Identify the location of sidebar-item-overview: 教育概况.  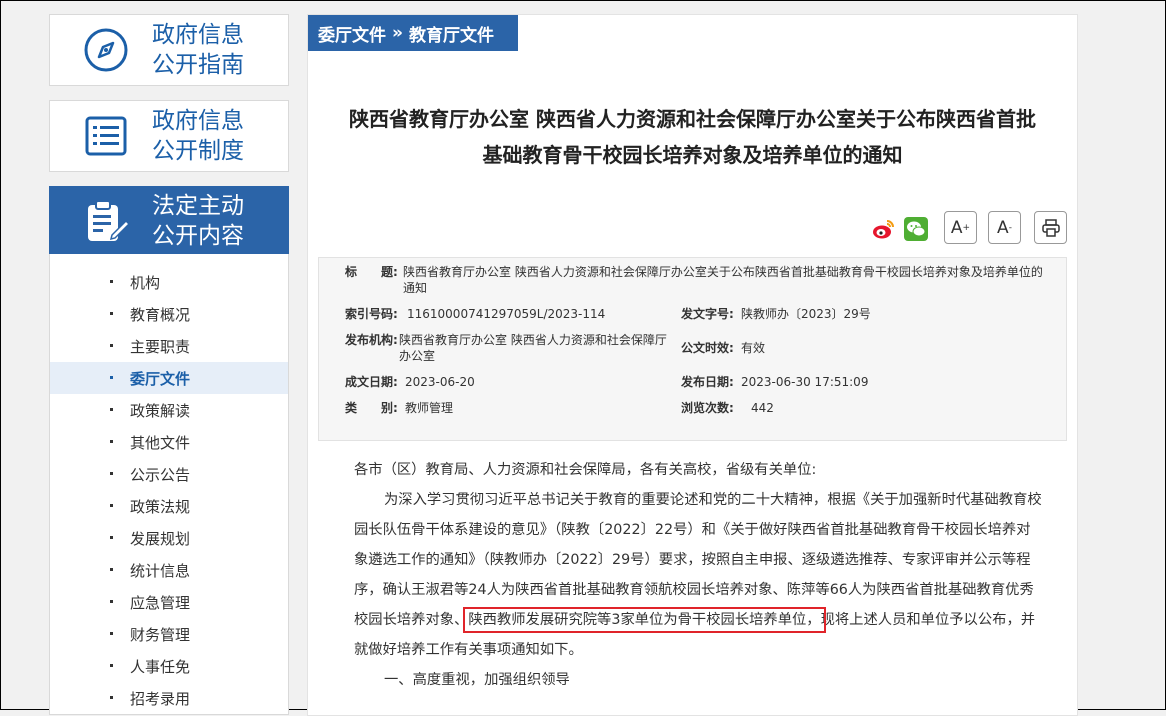
(169, 314).